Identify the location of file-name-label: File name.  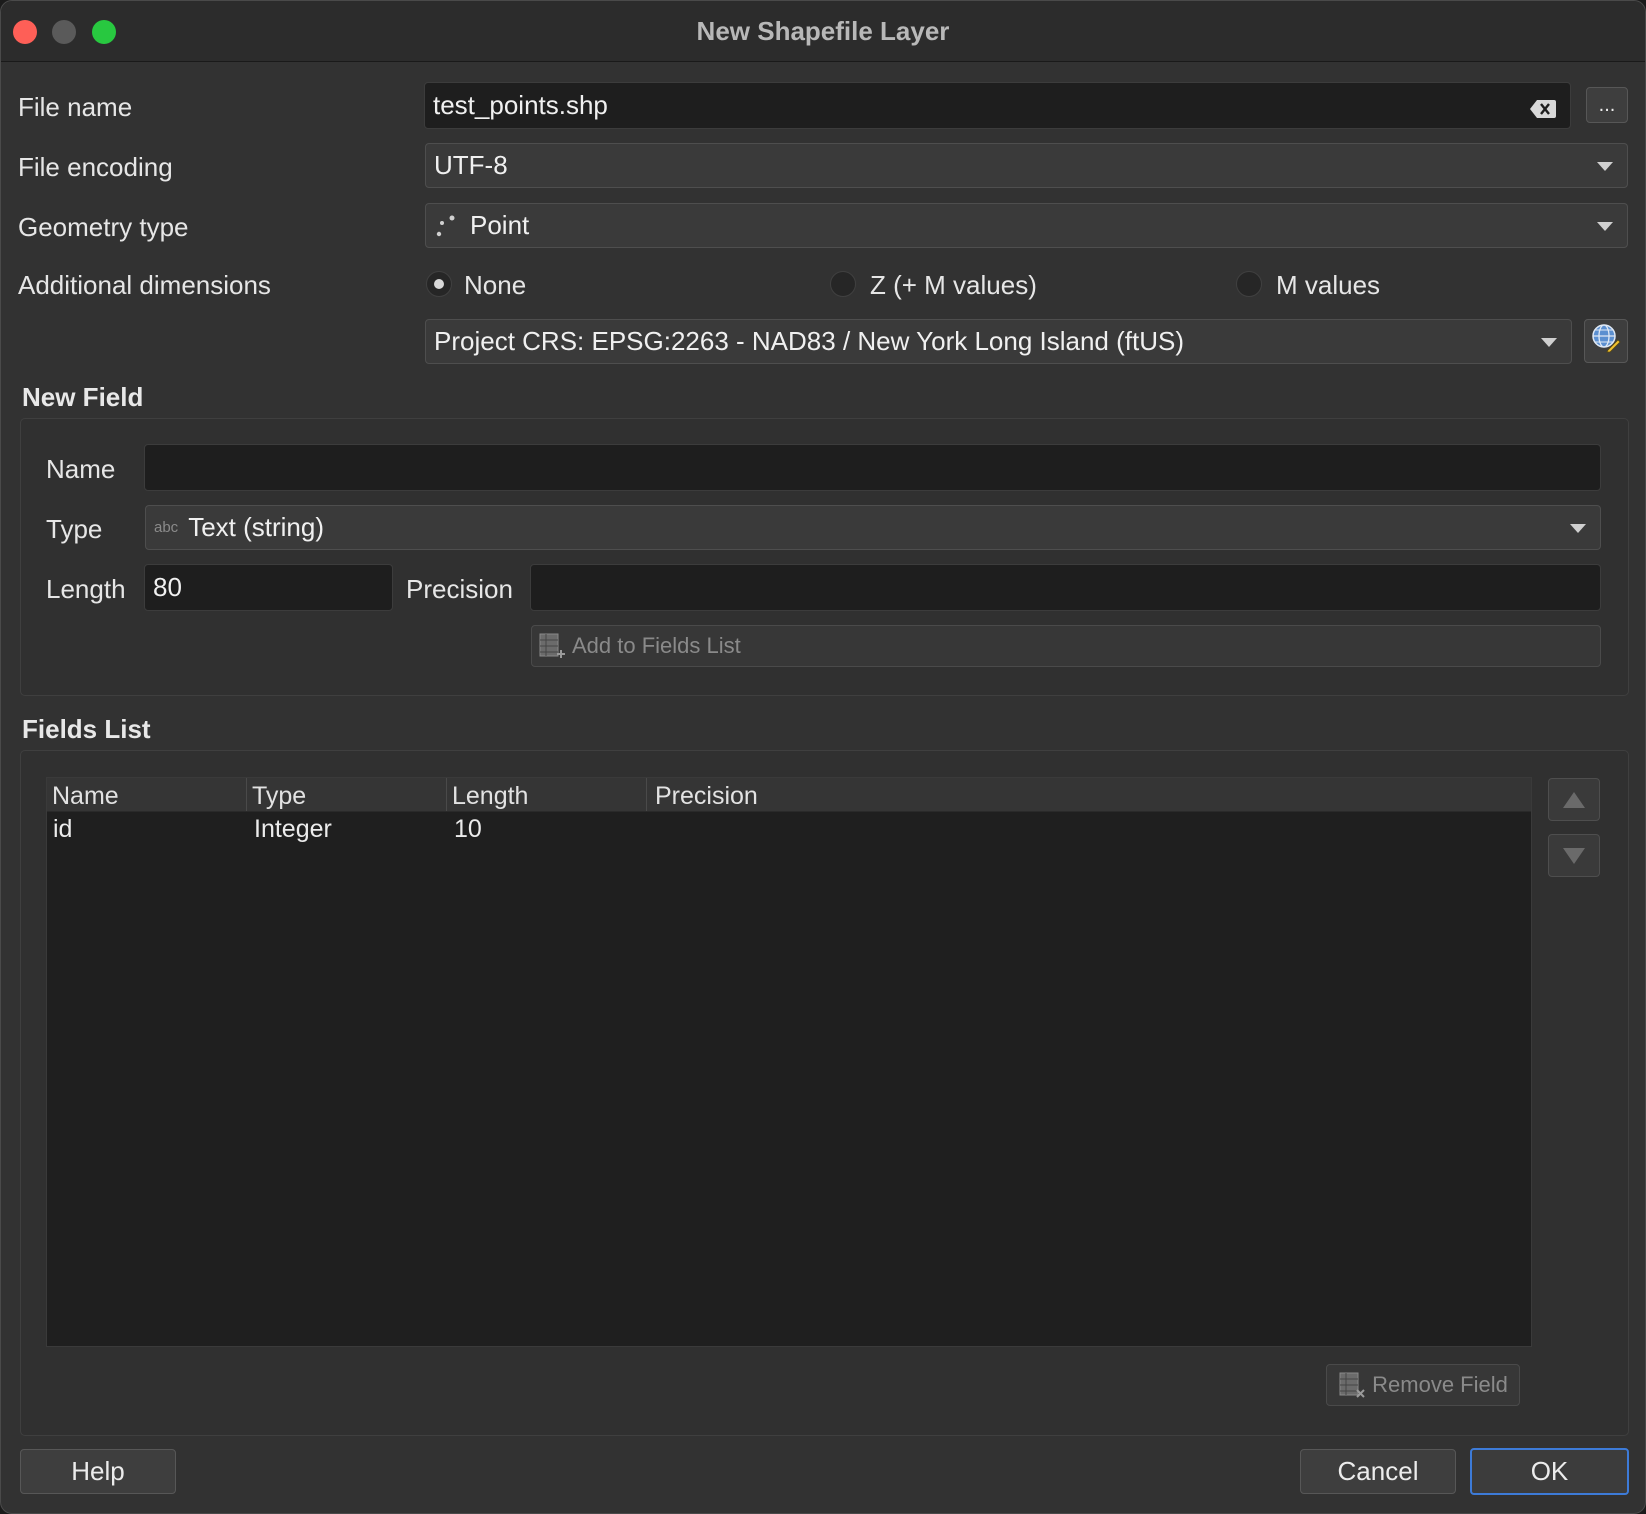
(75, 107).